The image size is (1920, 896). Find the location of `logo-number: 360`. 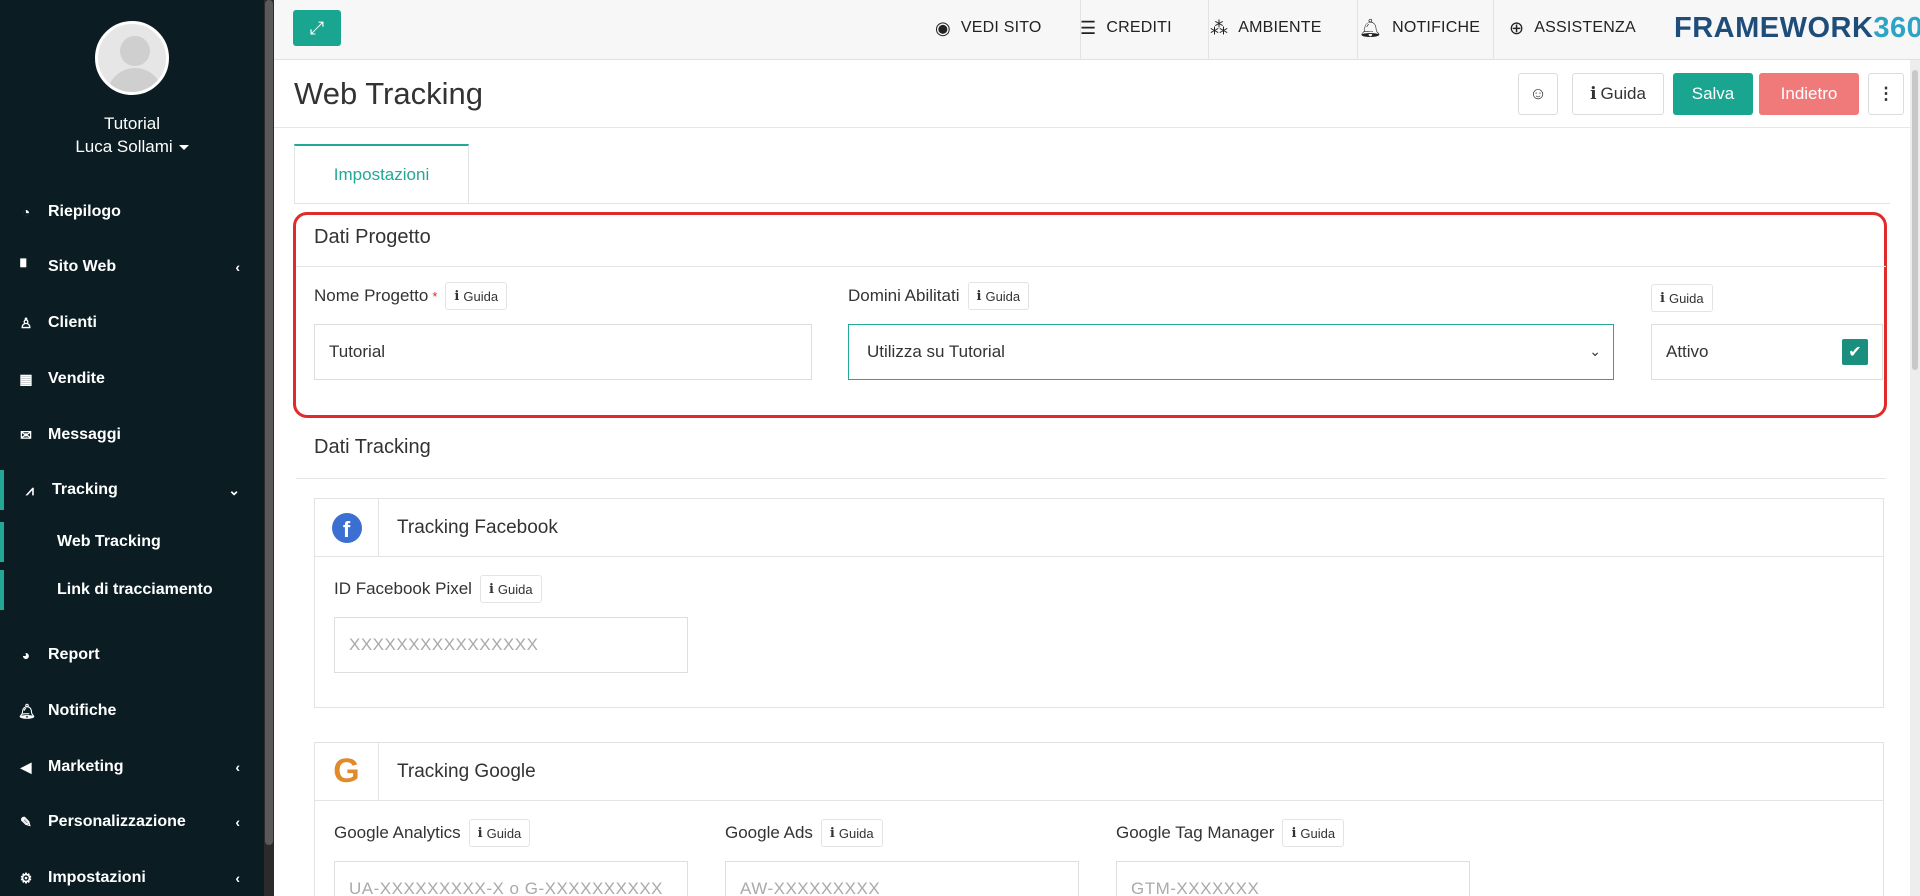

logo-number: 360 is located at coordinates (1896, 28).